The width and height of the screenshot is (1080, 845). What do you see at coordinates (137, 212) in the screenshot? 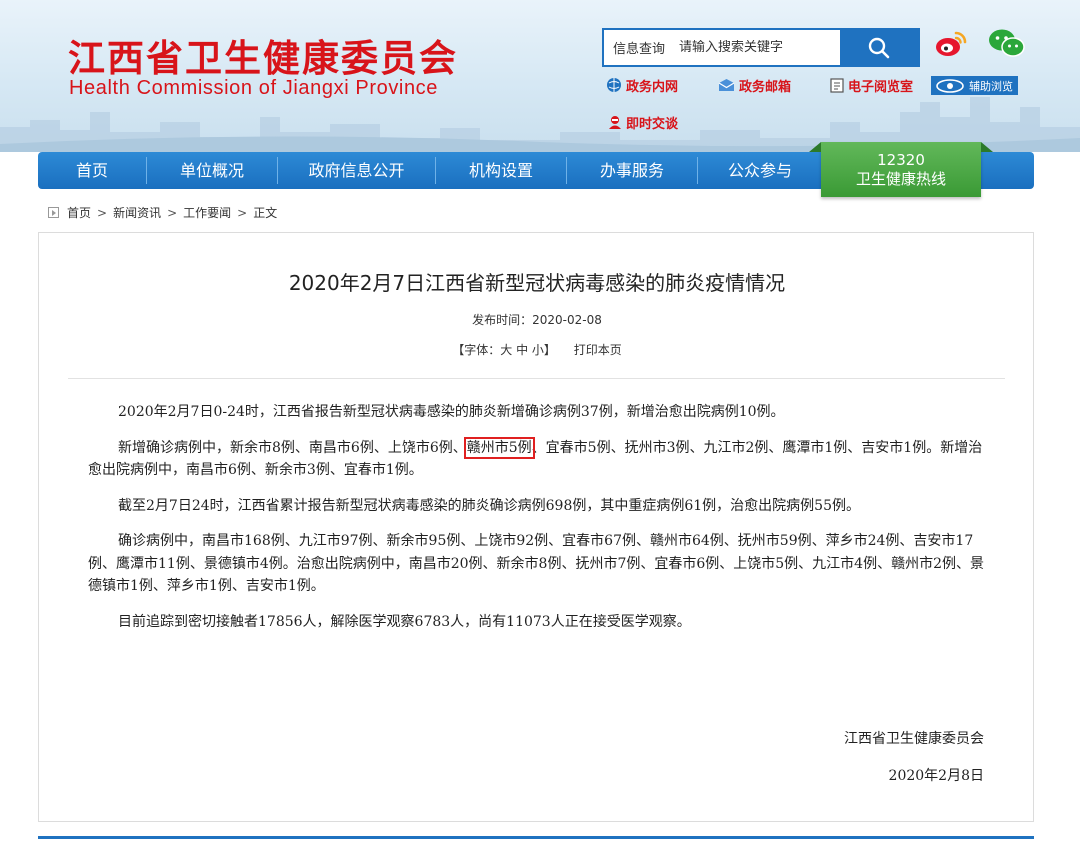
I see `breadcrumb-news: 新闻资讯` at bounding box center [137, 212].